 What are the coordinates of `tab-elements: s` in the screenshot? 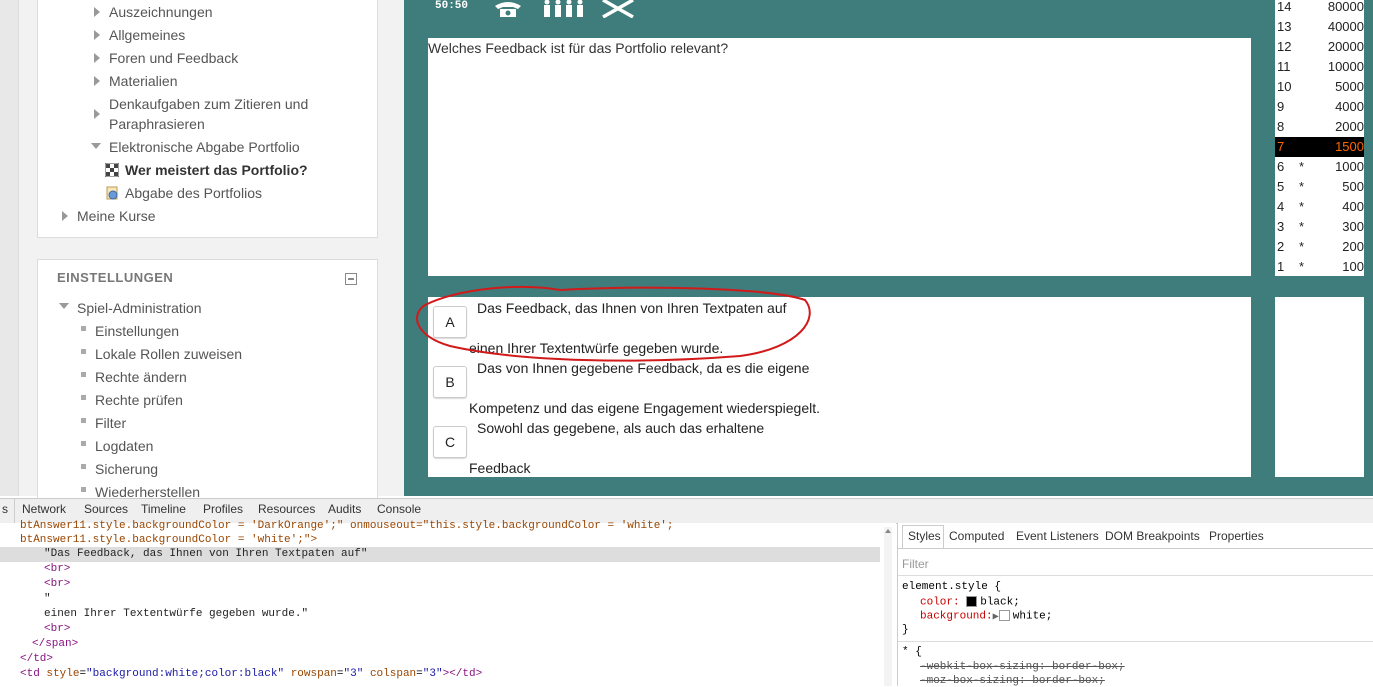 It's located at (5, 509).